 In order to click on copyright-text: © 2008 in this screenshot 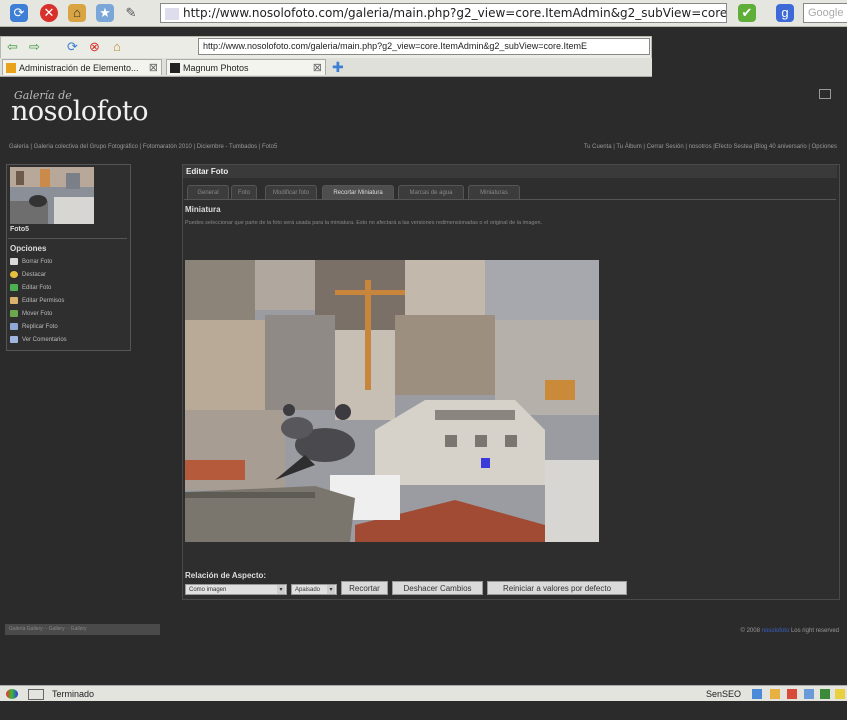, I will do `click(750, 631)`.